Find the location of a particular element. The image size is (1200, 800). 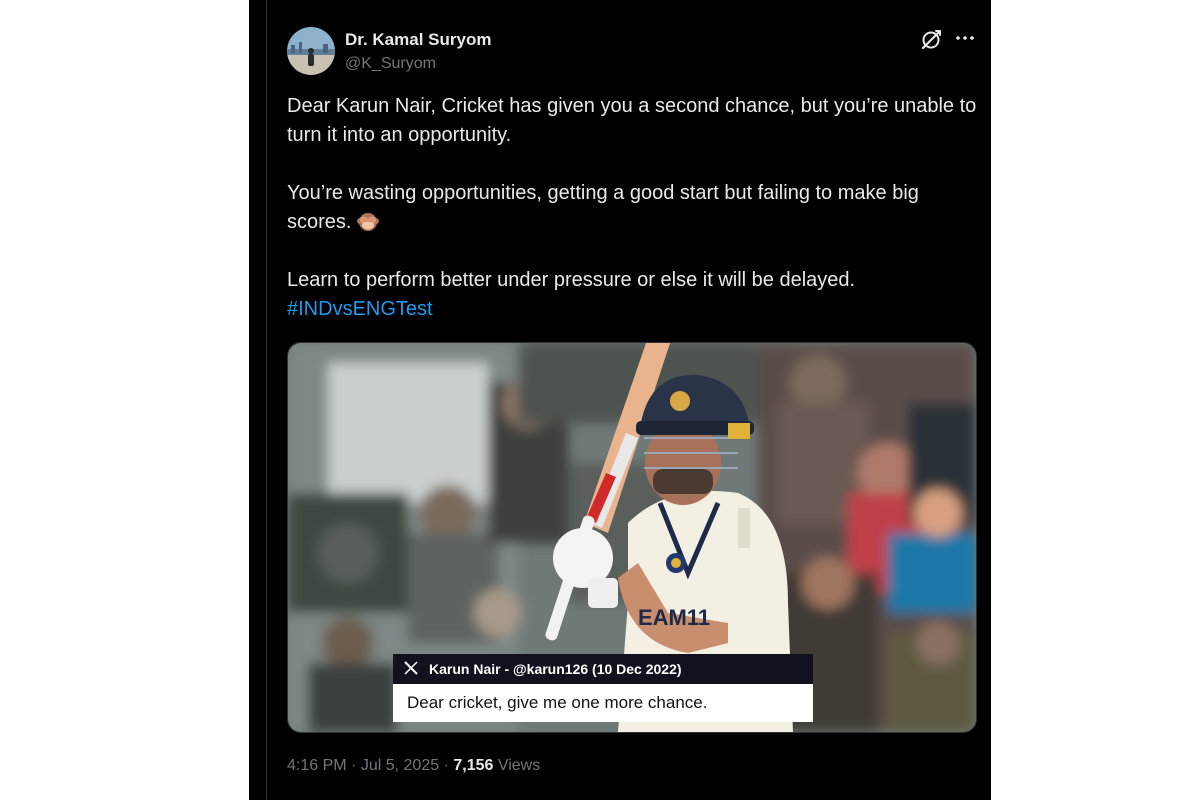

more-icon is located at coordinates (965, 38).